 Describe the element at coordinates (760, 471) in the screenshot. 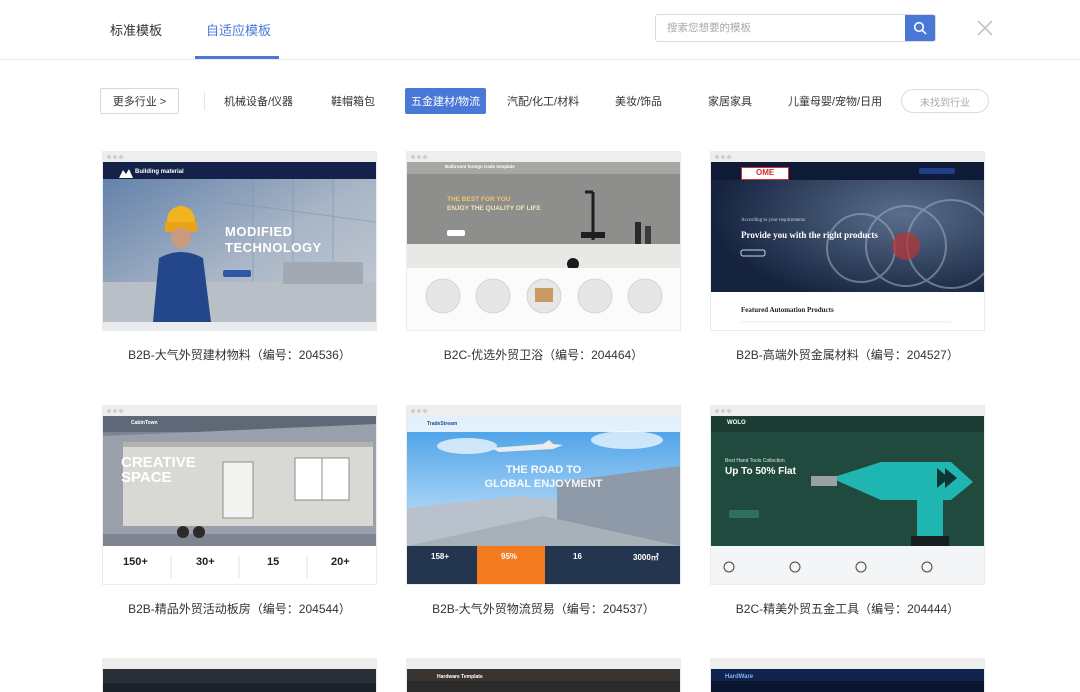

I see `template-subheadline: Up To 50% Flat` at that location.